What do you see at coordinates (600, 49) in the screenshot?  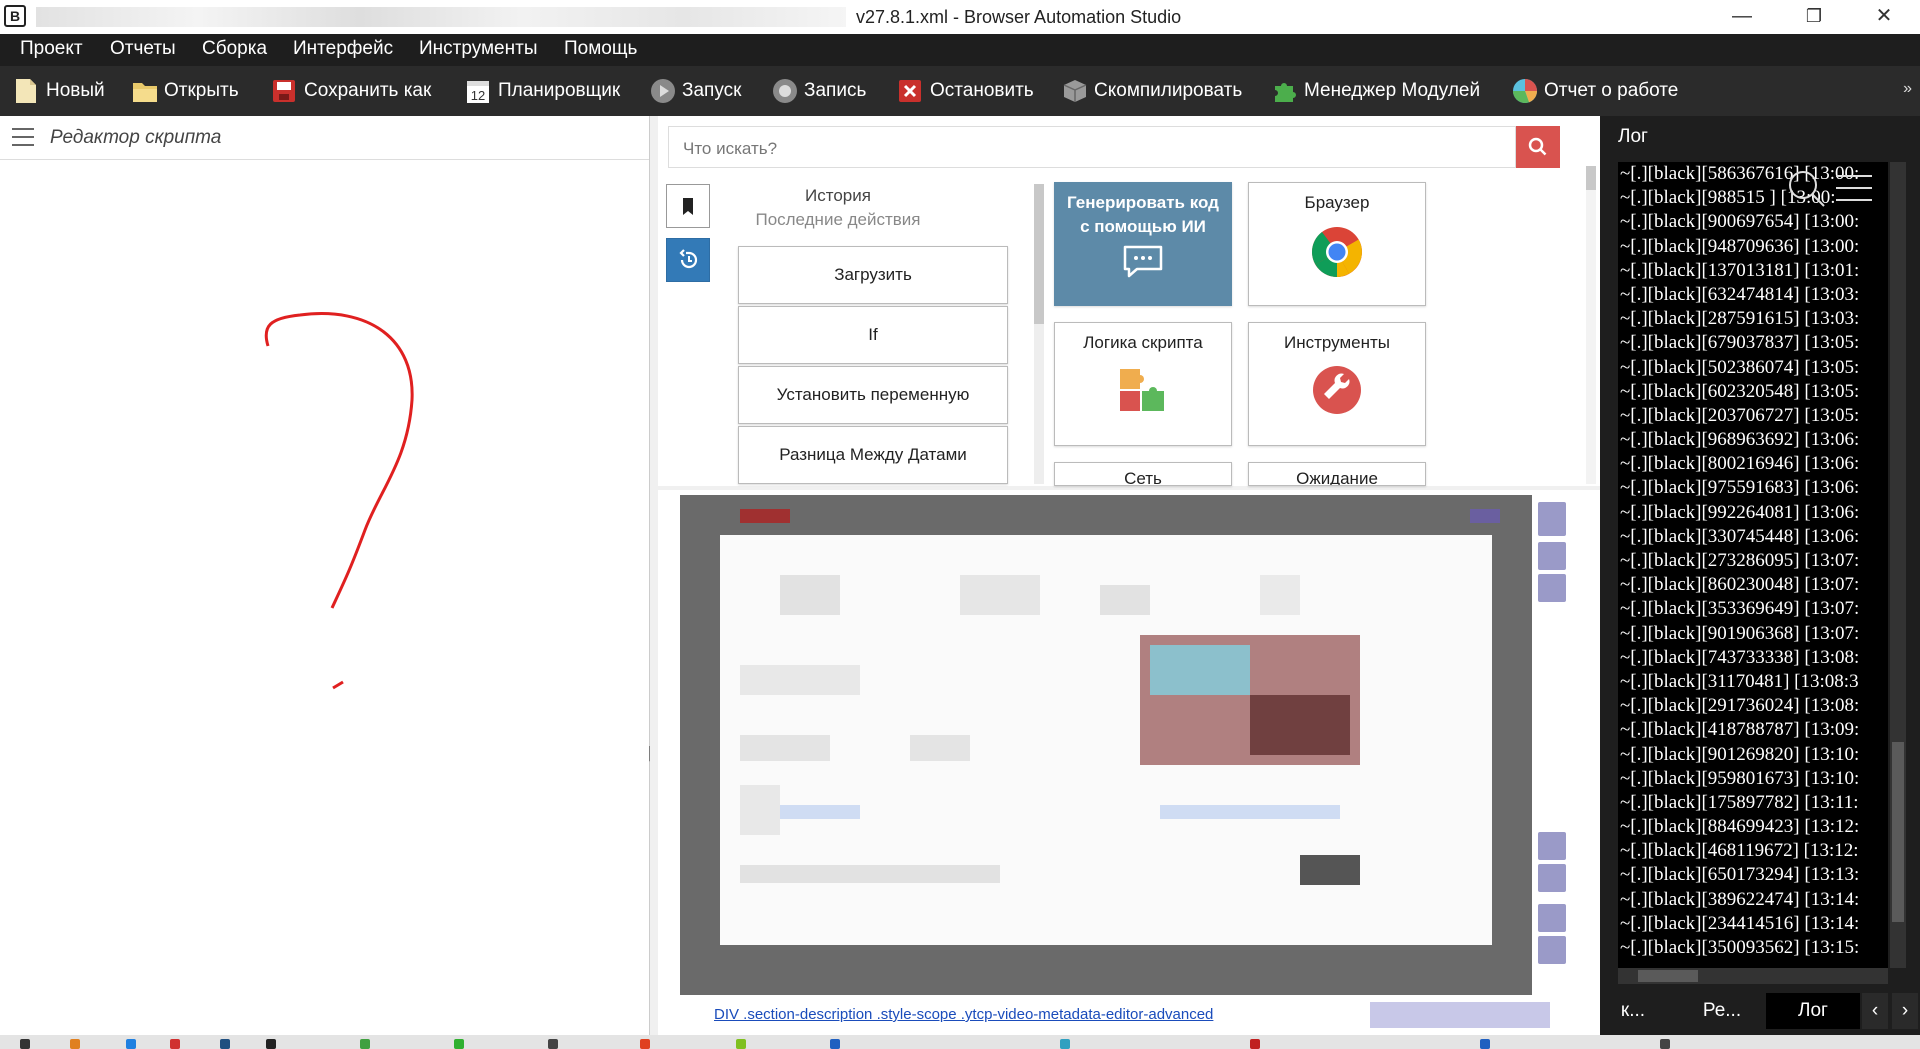 I see `menu-help: Помощь` at bounding box center [600, 49].